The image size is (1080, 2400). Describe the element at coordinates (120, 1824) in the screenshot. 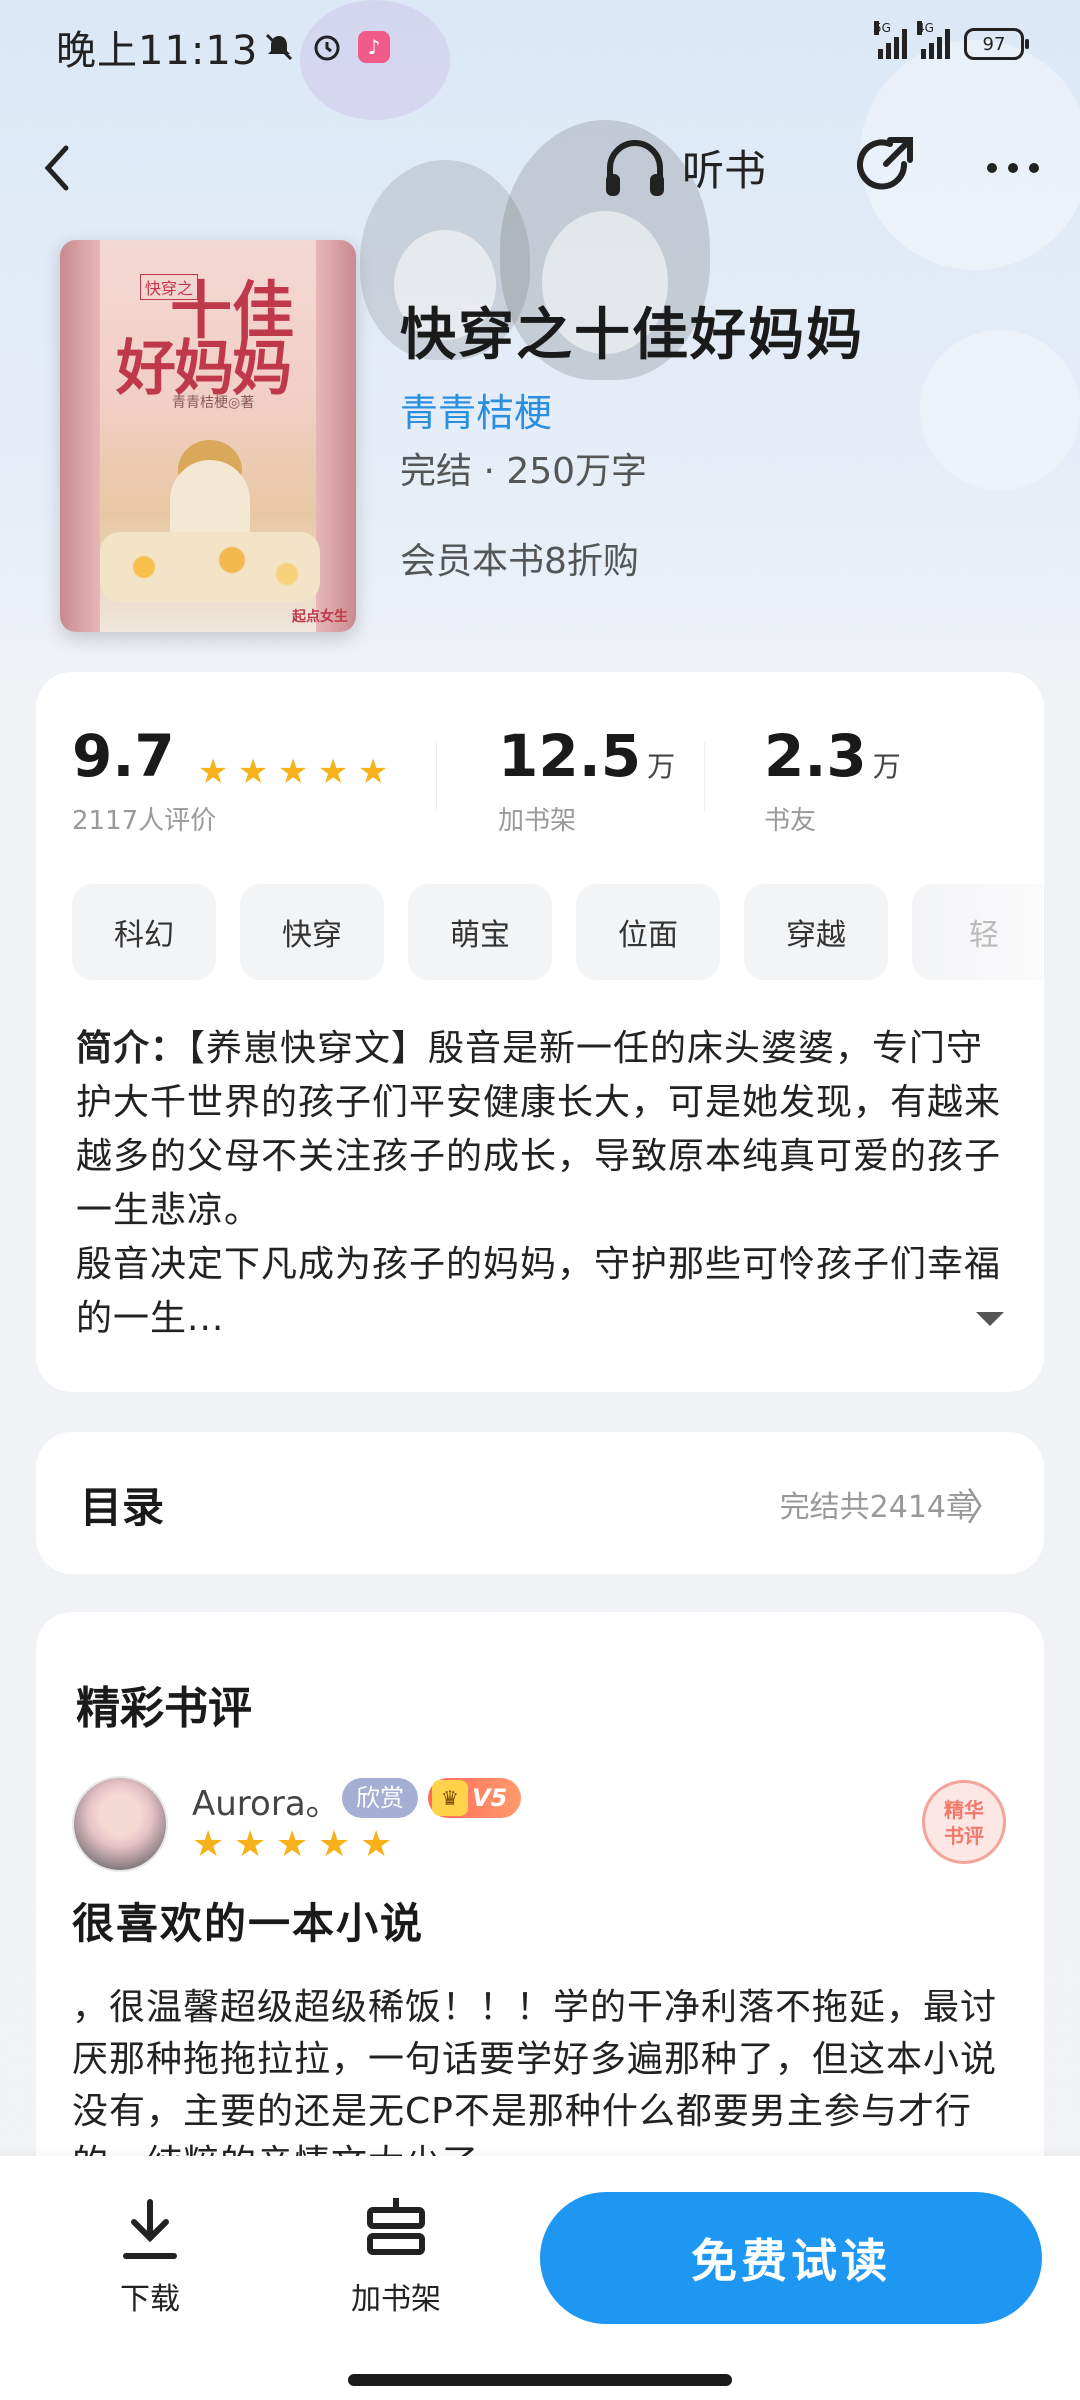

I see `avatar` at that location.